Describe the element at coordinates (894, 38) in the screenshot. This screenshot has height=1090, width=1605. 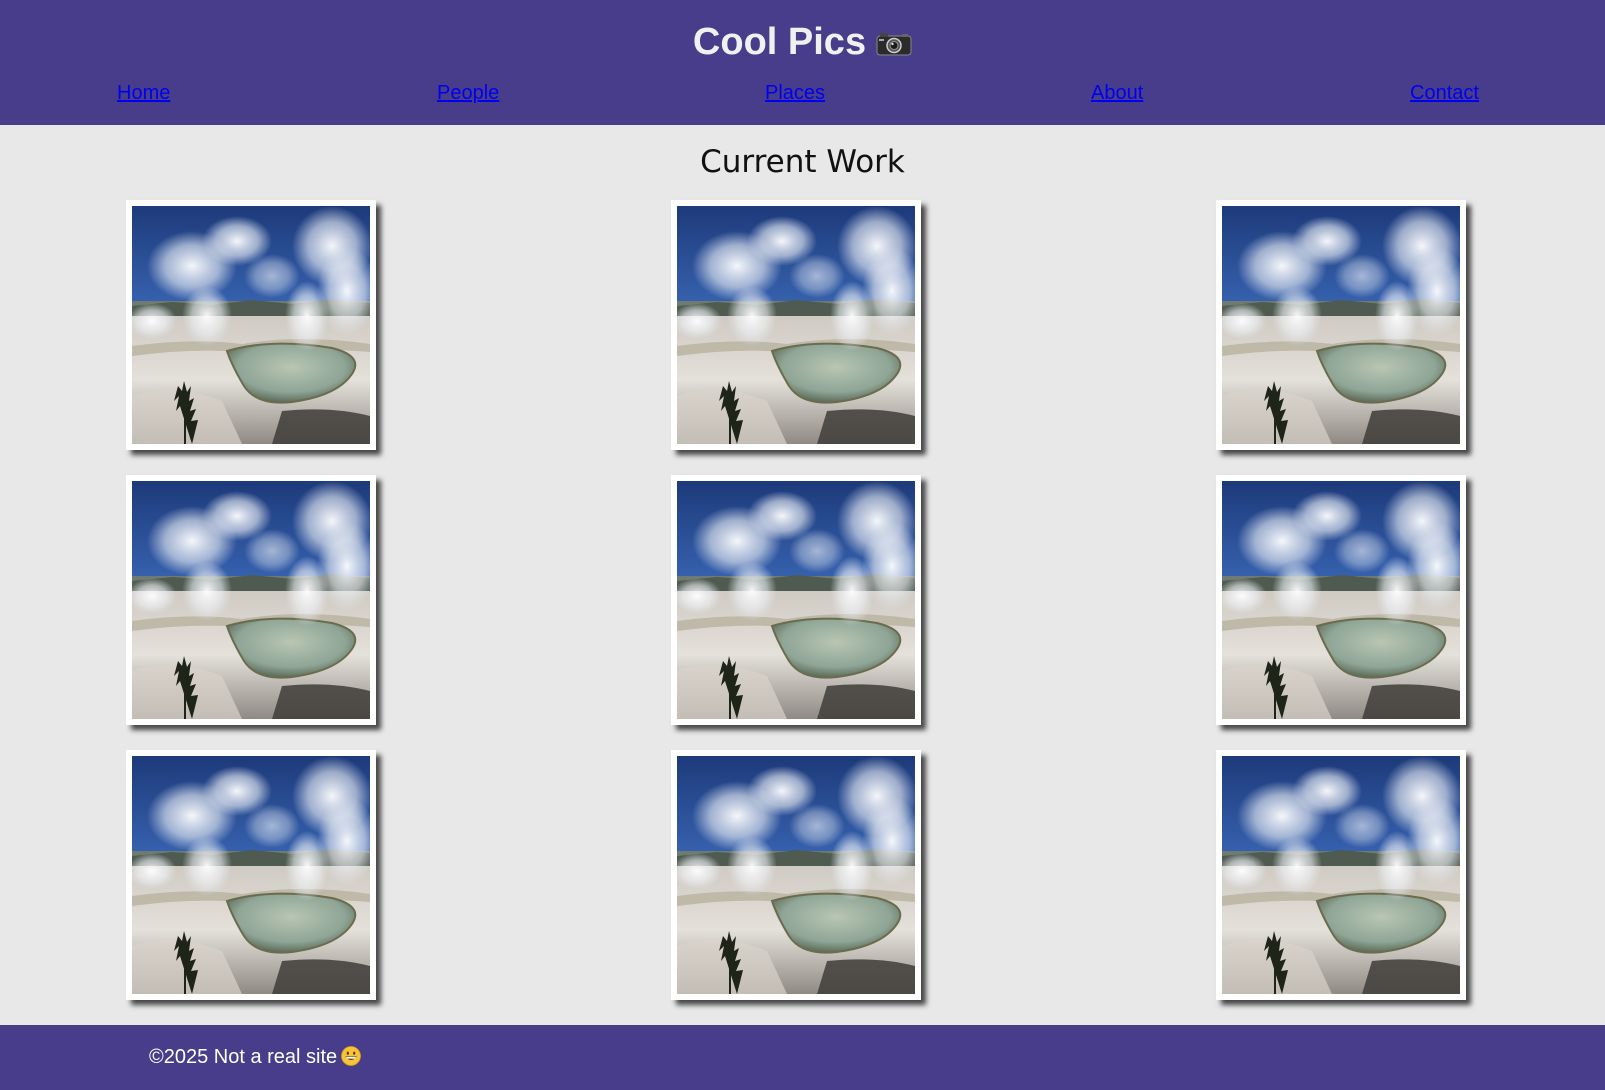
I see `camera-icon` at that location.